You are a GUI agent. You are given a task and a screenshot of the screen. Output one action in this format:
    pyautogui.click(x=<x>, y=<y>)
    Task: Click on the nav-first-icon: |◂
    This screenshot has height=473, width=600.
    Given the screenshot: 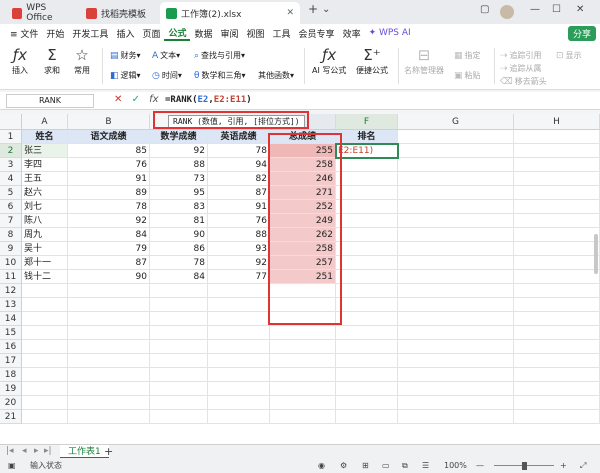 What is the action you would take?
    pyautogui.click(x=10, y=451)
    